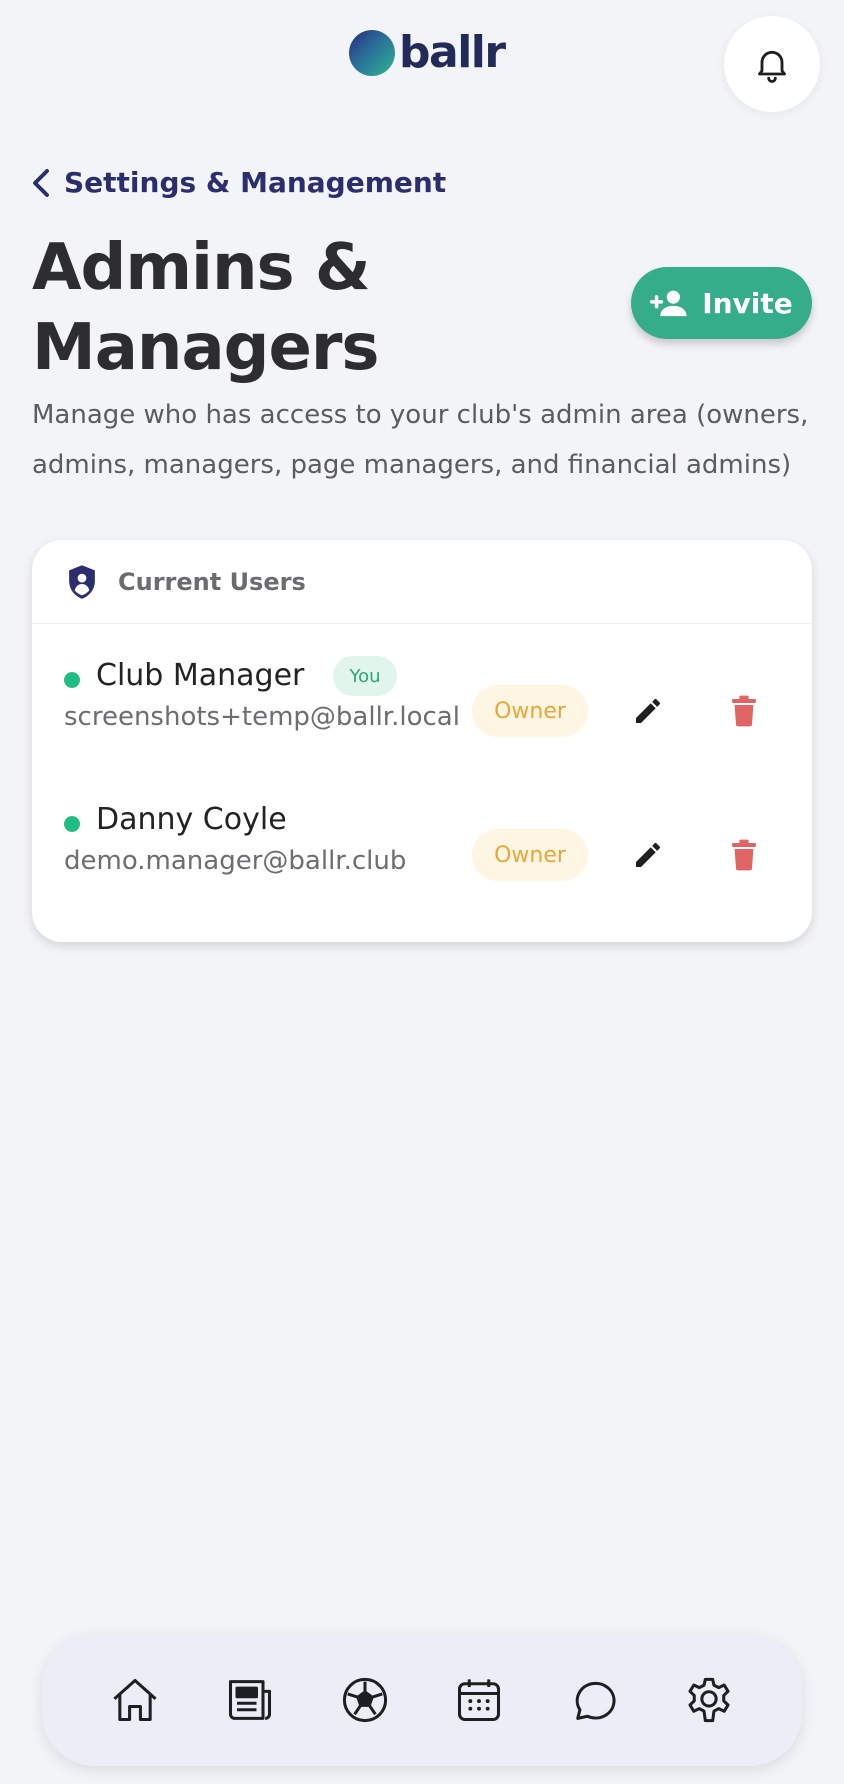 Image resolution: width=844 pixels, height=1784 pixels. What do you see at coordinates (668, 303) in the screenshot?
I see `add-user-icon` at bounding box center [668, 303].